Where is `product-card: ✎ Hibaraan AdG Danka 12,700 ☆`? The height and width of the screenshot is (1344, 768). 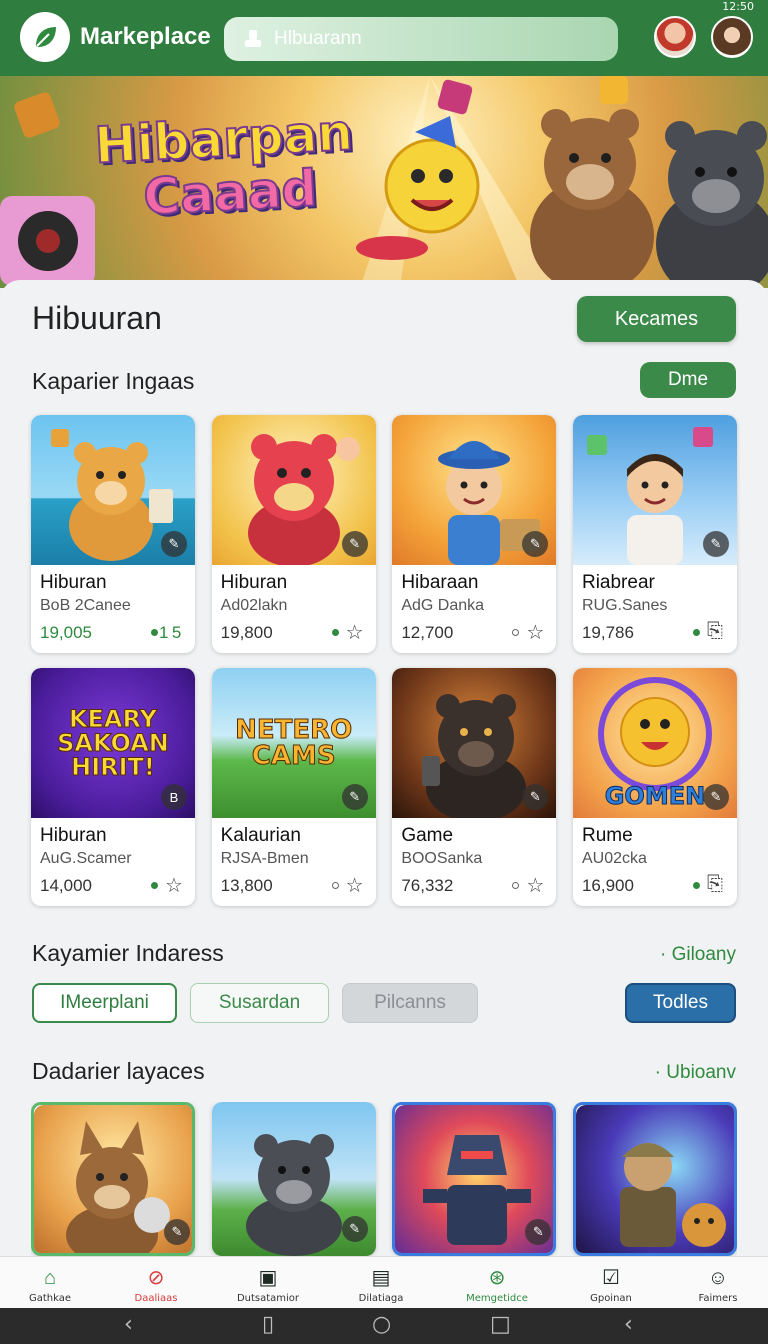 product-card: ✎ Hibaraan AdG Danka 12,700 ☆ is located at coordinates (474, 534).